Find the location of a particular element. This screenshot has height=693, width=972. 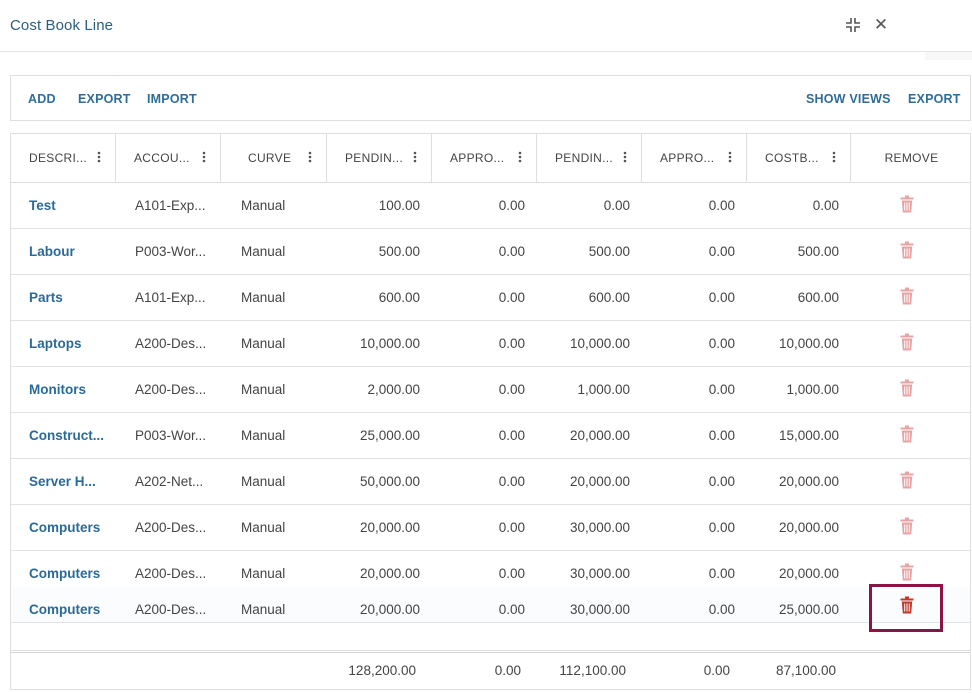

row-description-link: Parts is located at coordinates (46, 297).